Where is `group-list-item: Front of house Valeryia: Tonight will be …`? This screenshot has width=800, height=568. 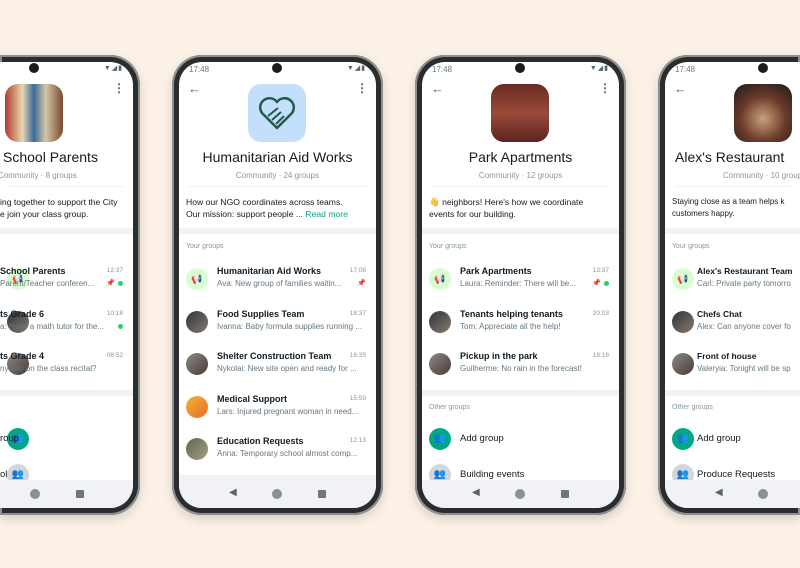
group-list-item: Front of house Valeryia: Tonight will be … is located at coordinates (732, 371).